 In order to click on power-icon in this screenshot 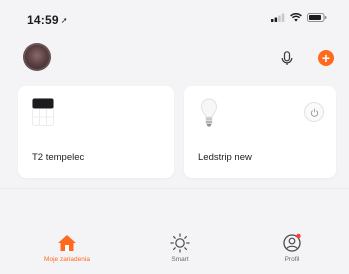, I will do `click(314, 112)`.